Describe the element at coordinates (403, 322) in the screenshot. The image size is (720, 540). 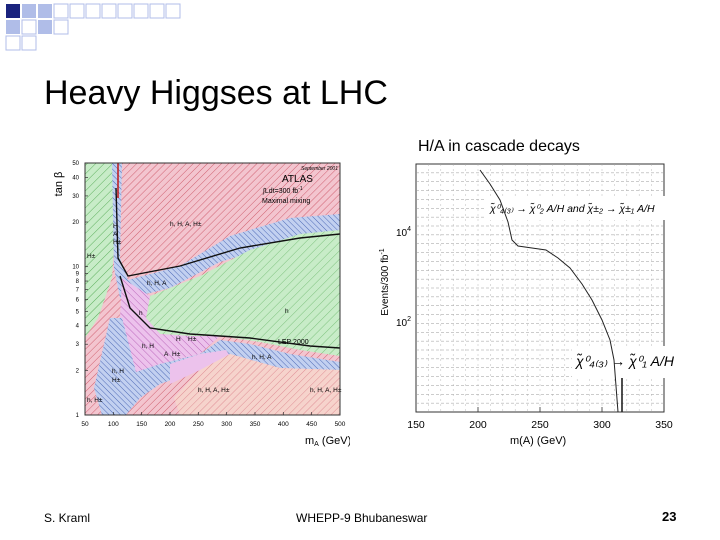
I see `y-tick-label: 102` at that location.